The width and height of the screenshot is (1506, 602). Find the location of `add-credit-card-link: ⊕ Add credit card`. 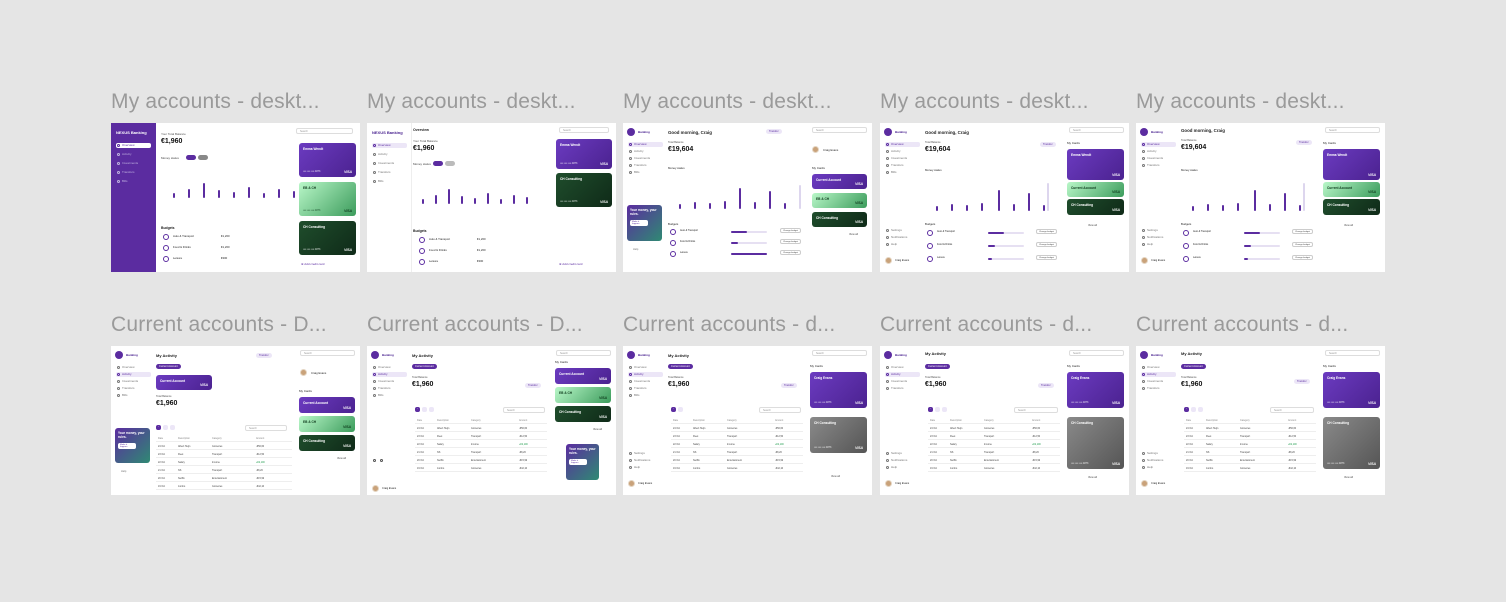

add-credit-card-link: ⊕ Add credit card is located at coordinates (312, 264).